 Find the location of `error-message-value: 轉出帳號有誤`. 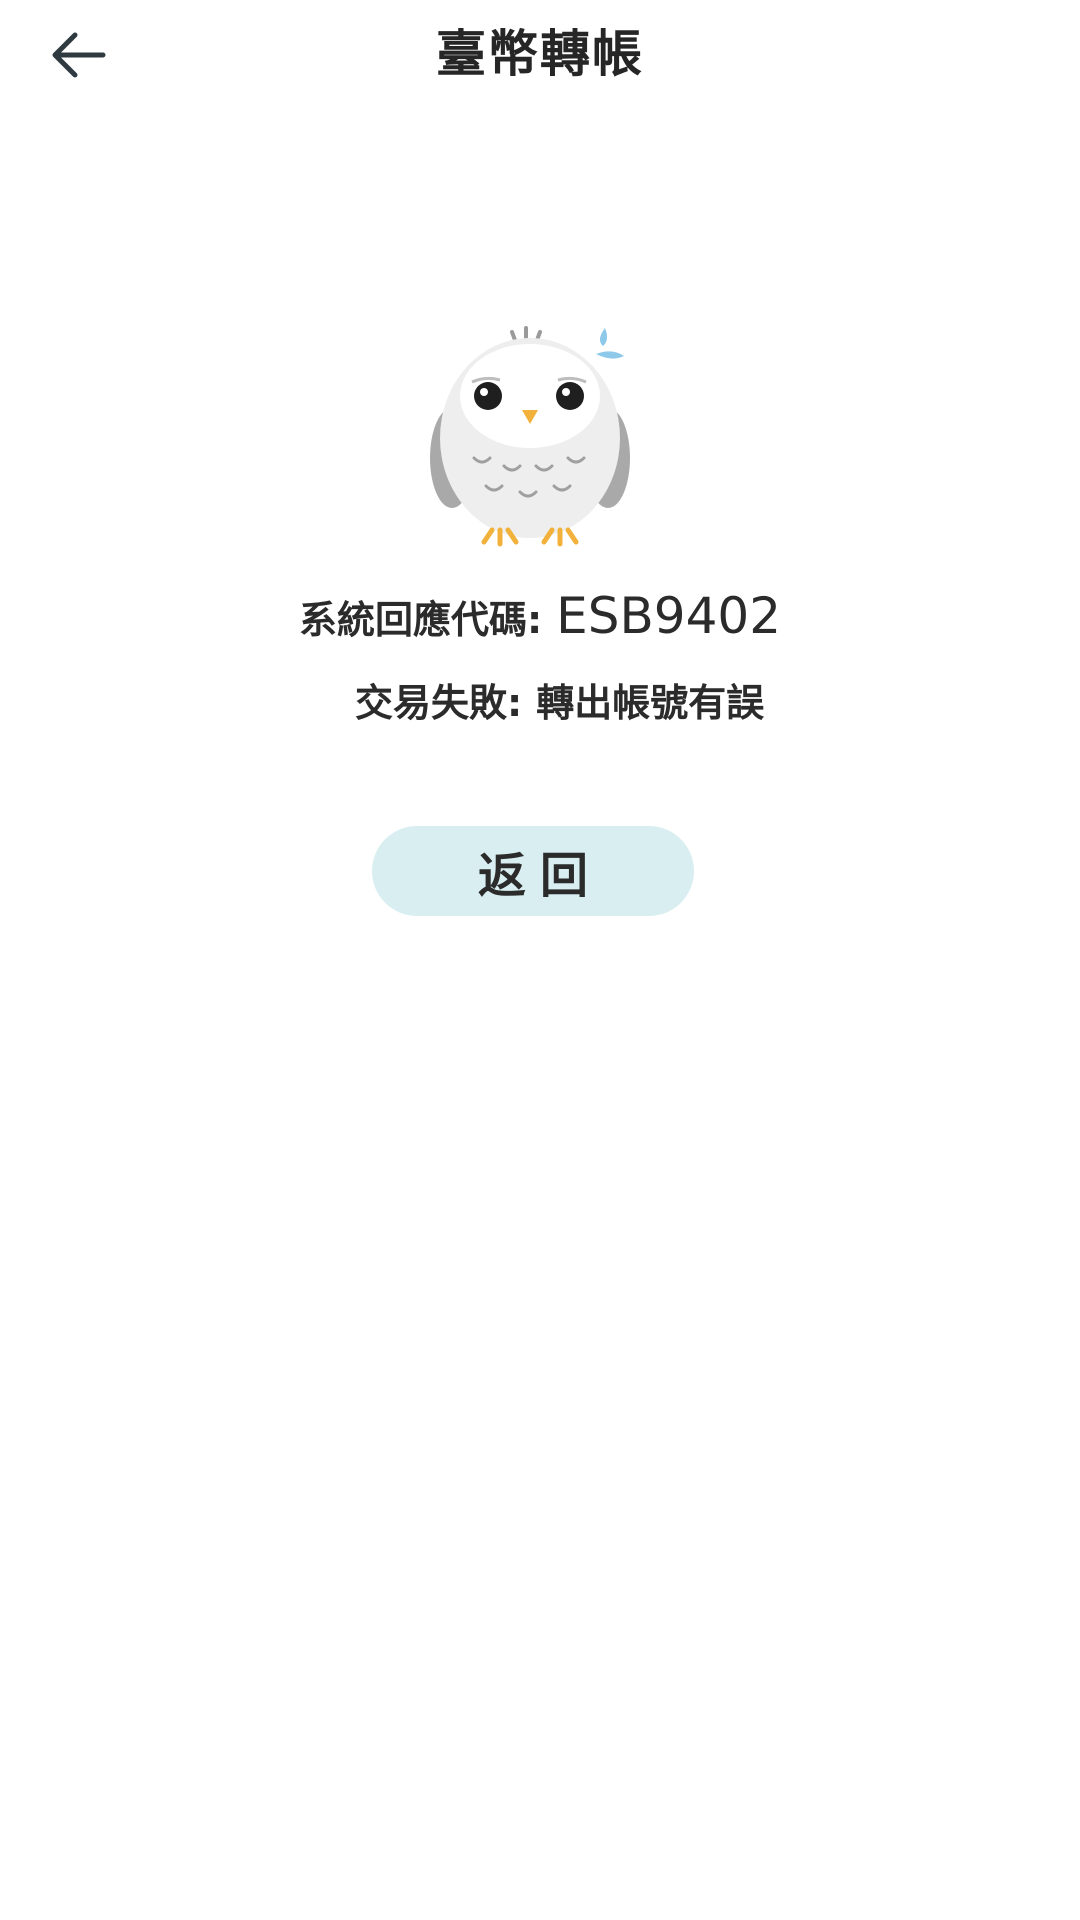

error-message-value: 轉出帳號有誤 is located at coordinates (650, 703).